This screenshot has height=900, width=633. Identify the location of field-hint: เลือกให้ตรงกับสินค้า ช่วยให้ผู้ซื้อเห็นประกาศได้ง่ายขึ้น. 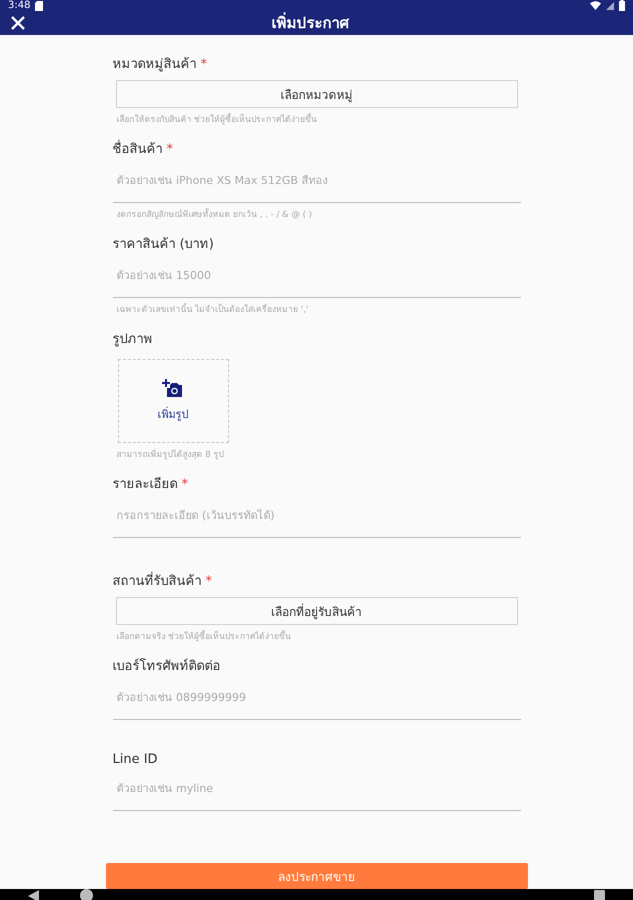
(217, 119).